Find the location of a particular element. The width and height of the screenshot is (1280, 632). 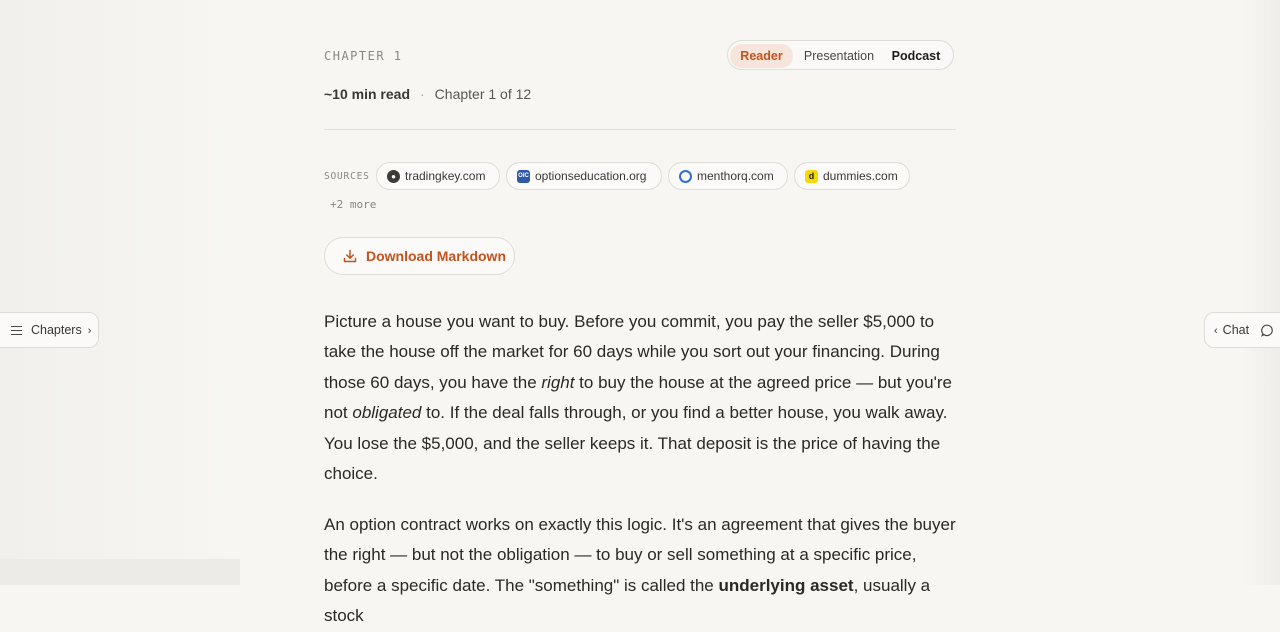

sources-label: SOURCES is located at coordinates (347, 176).